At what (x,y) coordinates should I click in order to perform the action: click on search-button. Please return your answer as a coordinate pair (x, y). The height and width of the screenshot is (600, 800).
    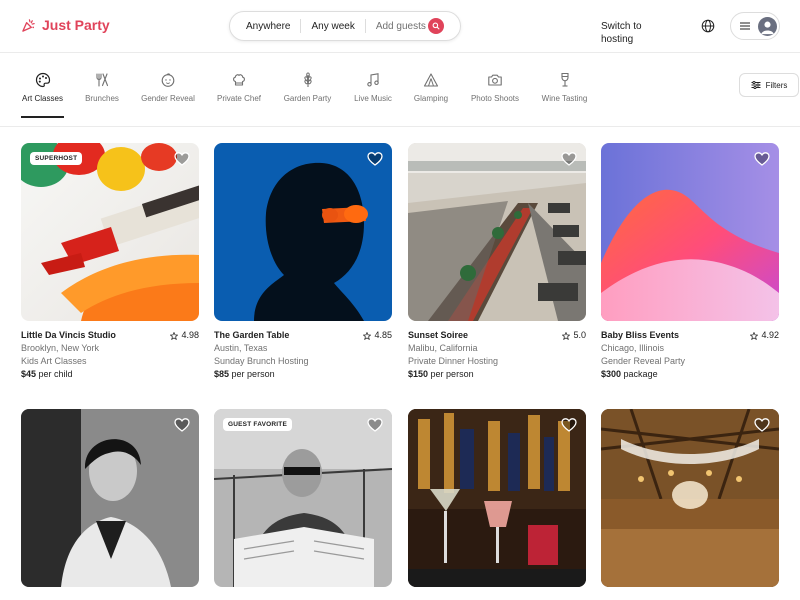
    Looking at the image, I should click on (436, 26).